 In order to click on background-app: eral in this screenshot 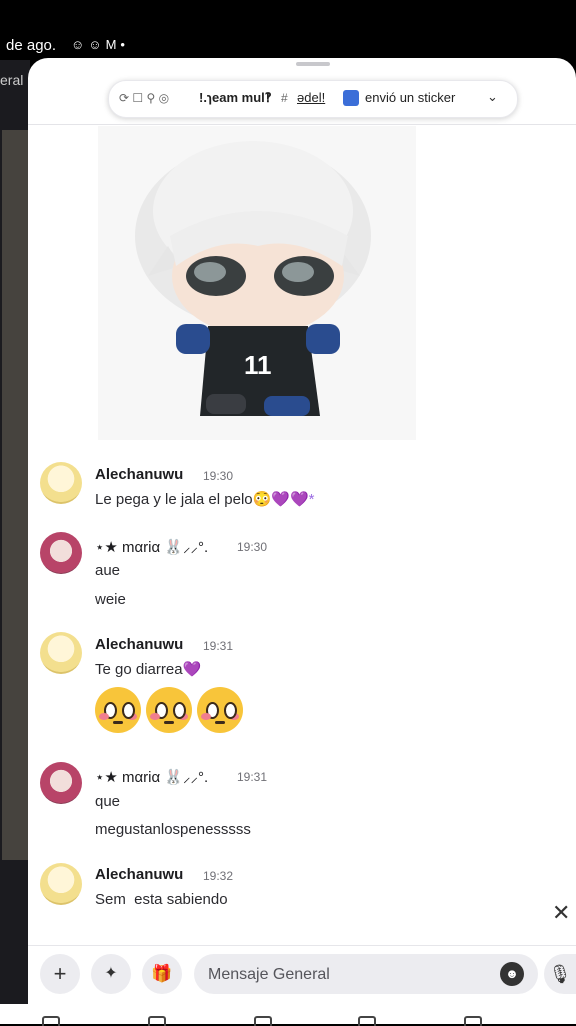, I will do `click(15, 542)`.